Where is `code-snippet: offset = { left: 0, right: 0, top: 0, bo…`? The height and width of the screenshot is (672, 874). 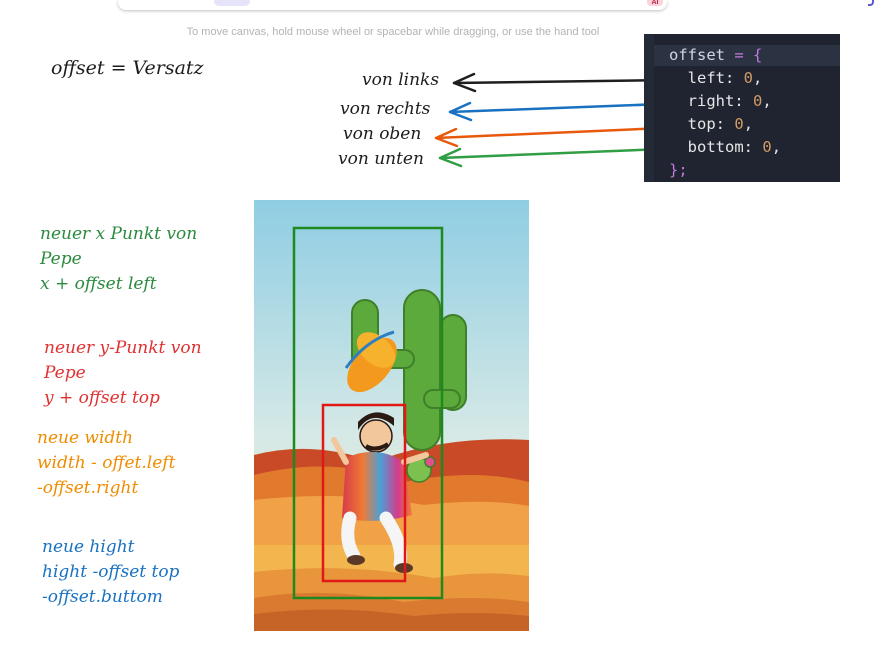
code-snippet: offset = { left: 0, right: 0, top: 0, bo… is located at coordinates (742, 108).